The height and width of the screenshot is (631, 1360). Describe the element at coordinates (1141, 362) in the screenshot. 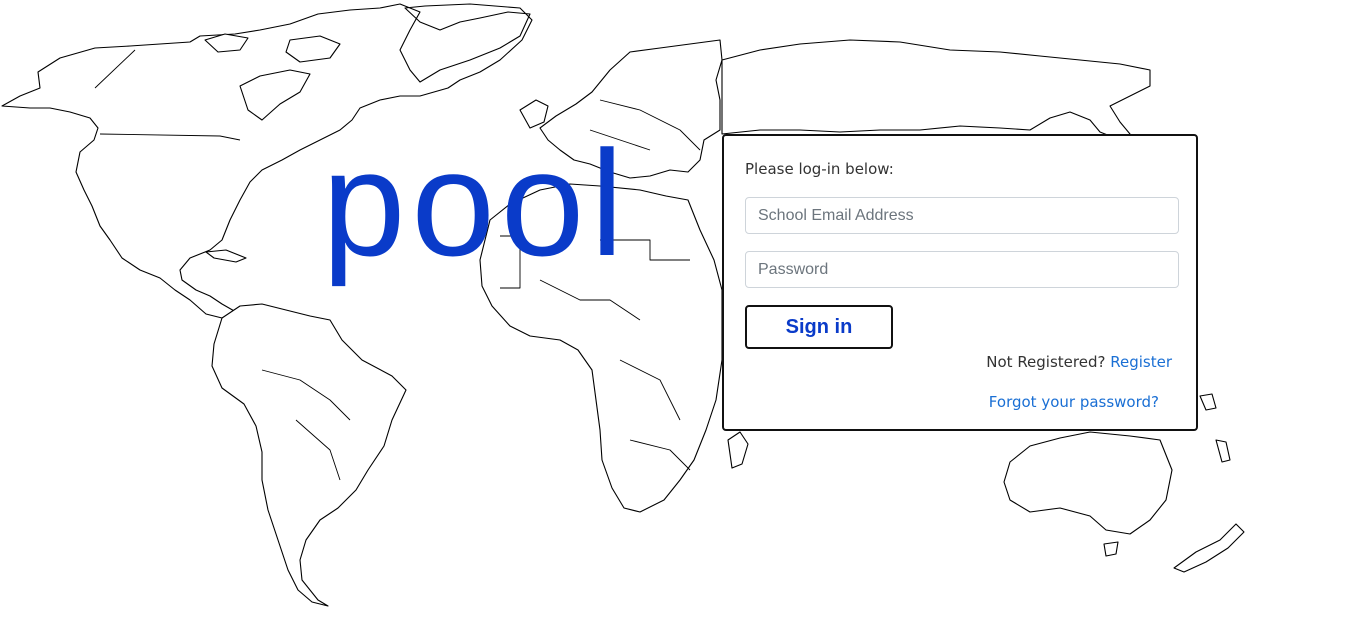

I see `register-link: Register` at that location.